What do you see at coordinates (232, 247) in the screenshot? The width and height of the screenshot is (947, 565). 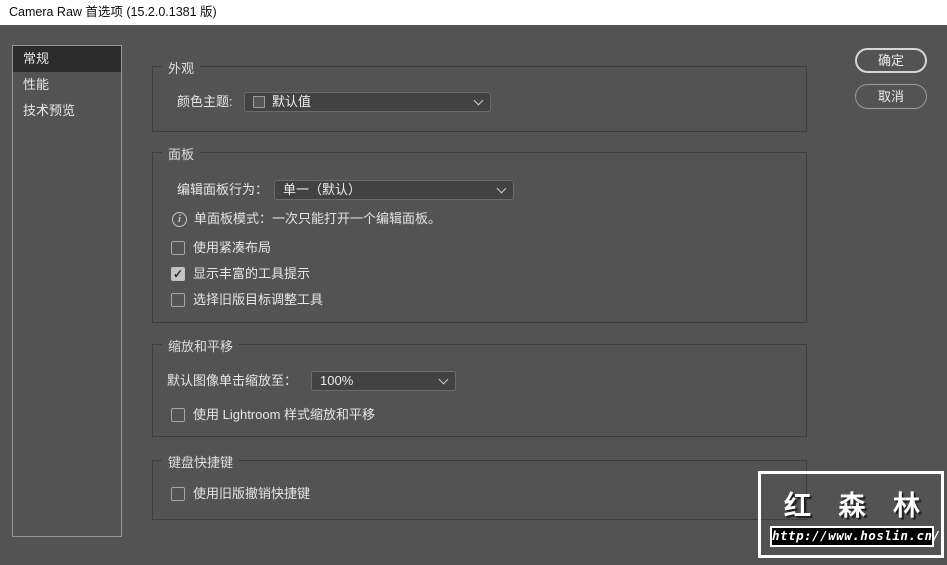 I see `checkbox-label: 使用紧凑布局` at bounding box center [232, 247].